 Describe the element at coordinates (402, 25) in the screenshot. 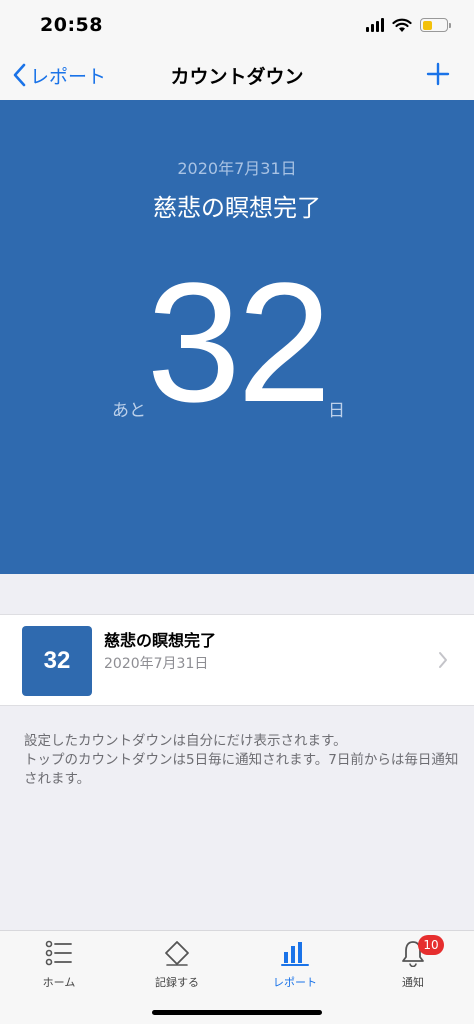

I see `wifi-icon` at that location.